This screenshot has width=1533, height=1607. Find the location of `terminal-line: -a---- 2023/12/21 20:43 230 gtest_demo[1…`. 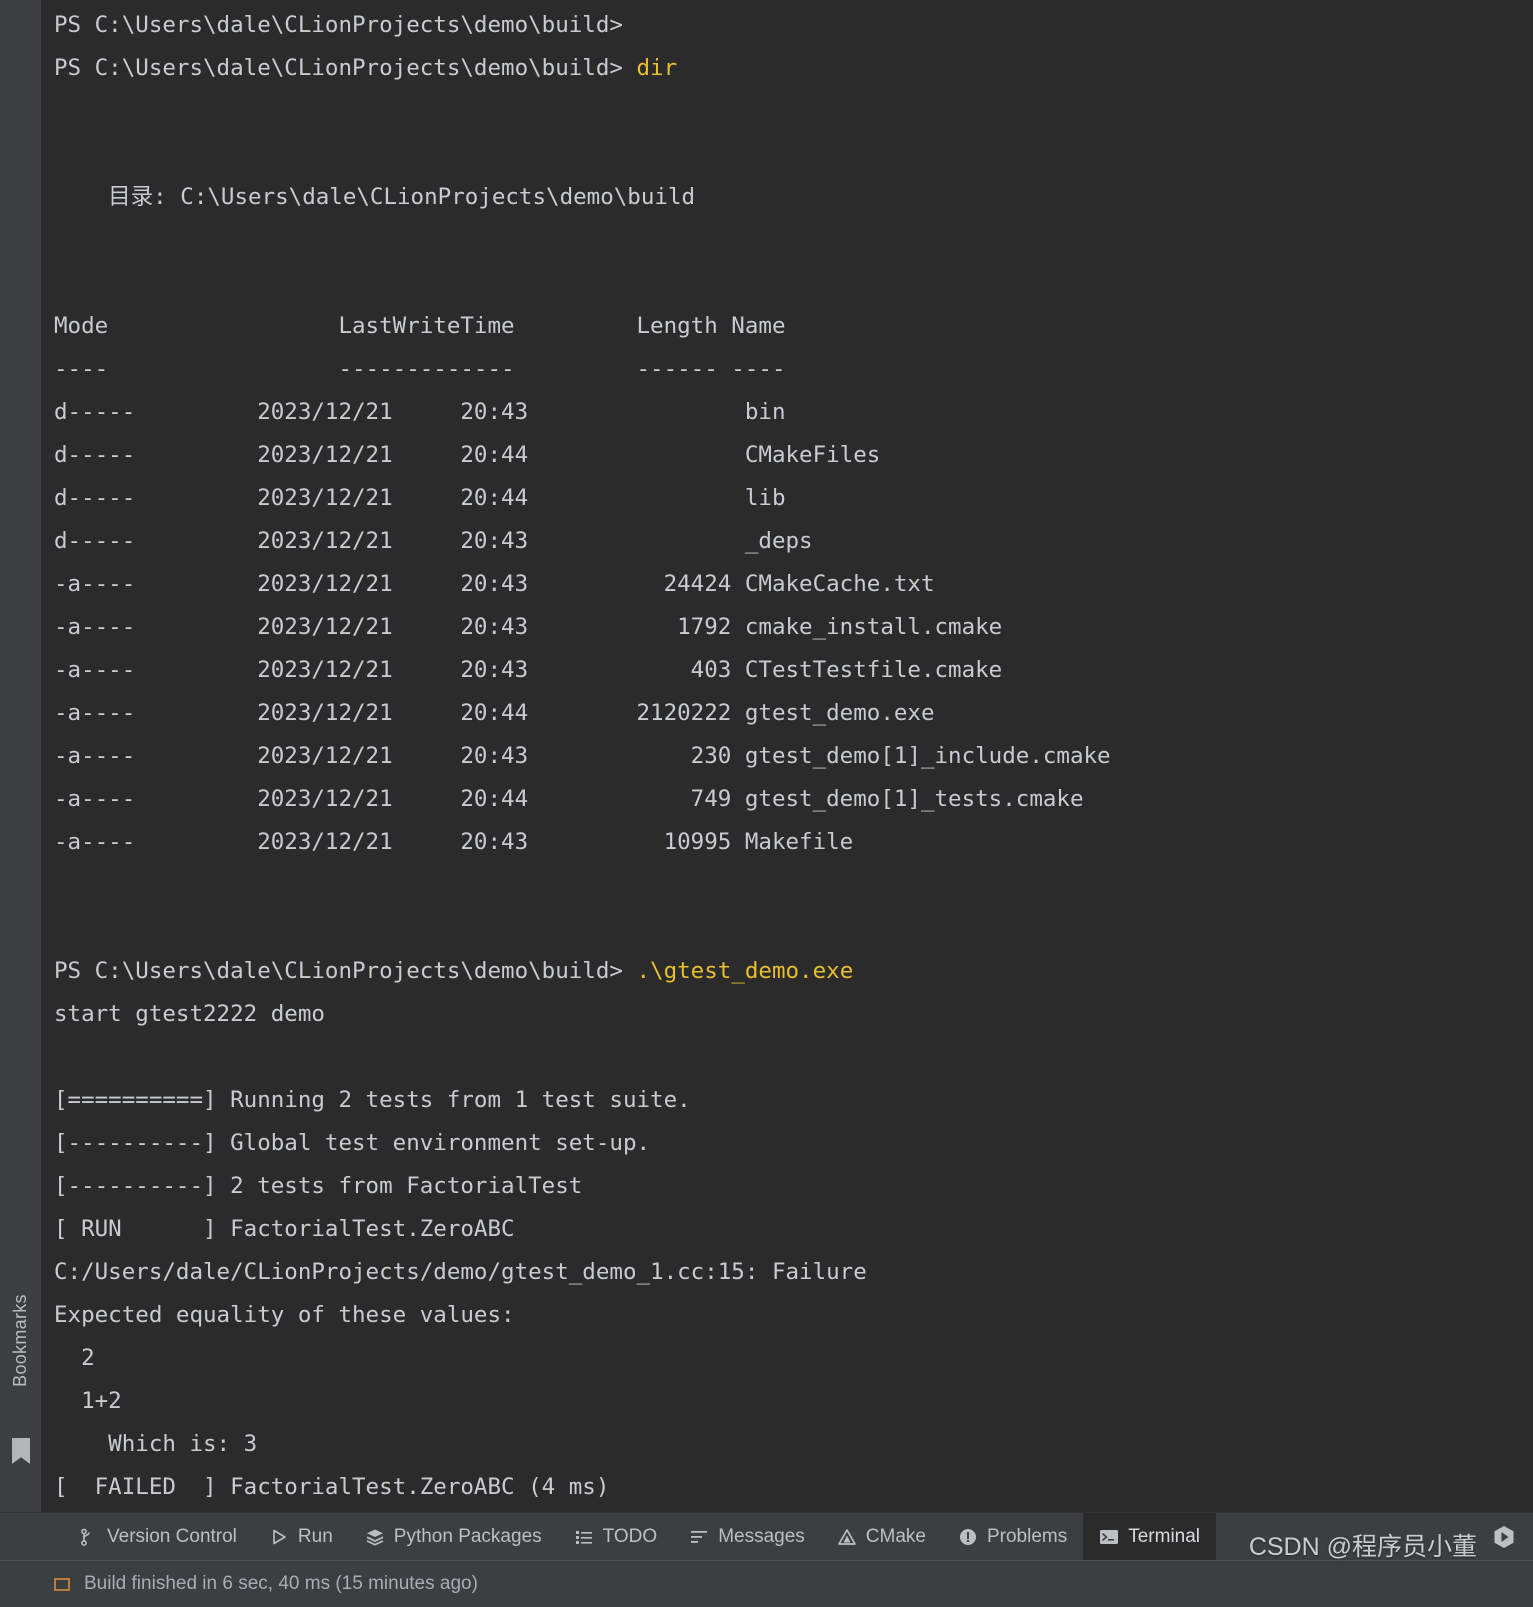

terminal-line: -a---- 2023/12/21 20:43 230 gtest_demo[1… is located at coordinates (582, 756).